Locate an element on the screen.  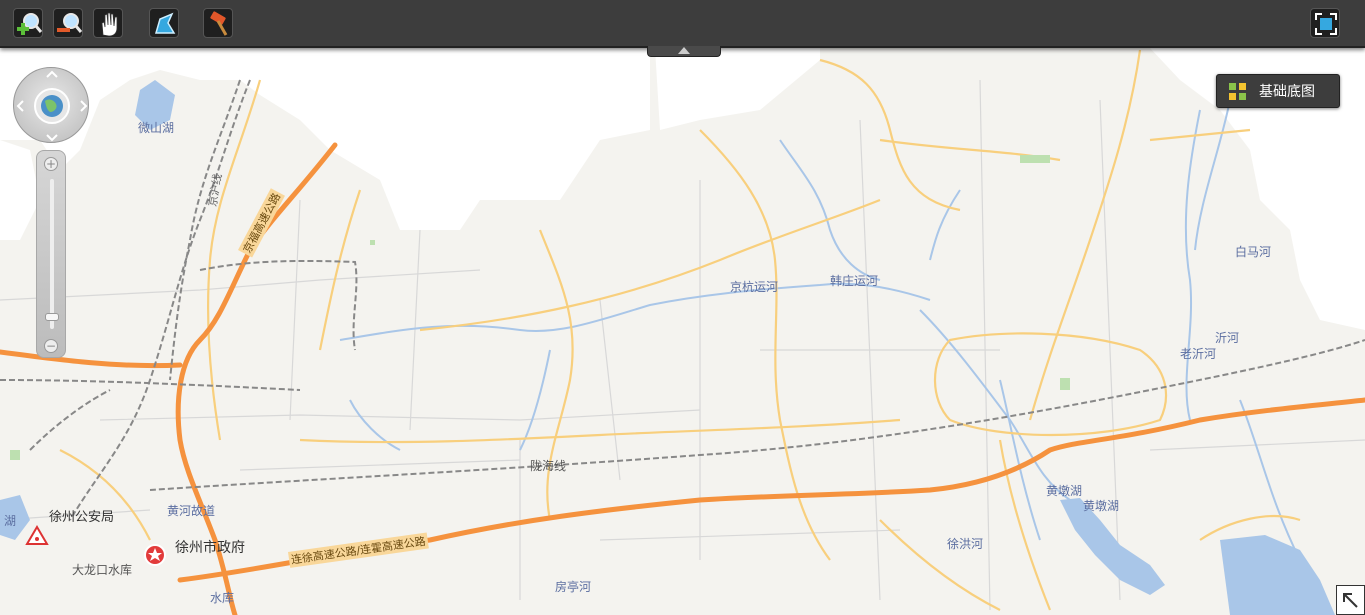
label-baima-river: 白马河 is located at coordinates (1253, 252).